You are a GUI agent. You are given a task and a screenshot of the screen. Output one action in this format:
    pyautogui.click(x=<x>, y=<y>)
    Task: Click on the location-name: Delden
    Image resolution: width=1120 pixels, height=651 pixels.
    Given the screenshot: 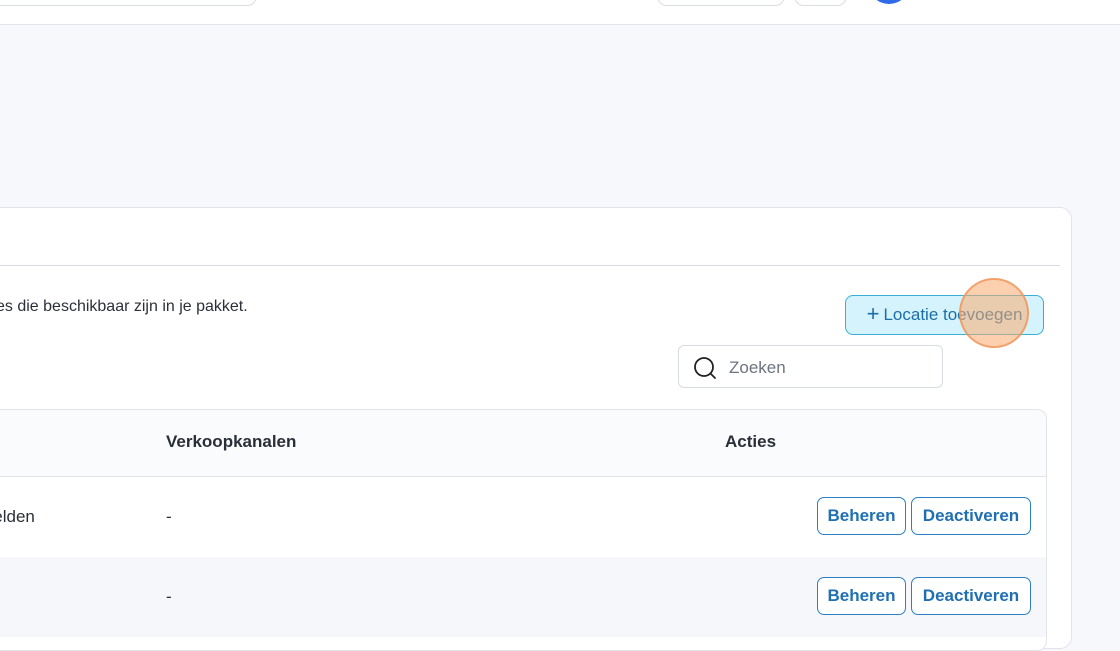 What is the action you would take?
    pyautogui.click(x=17, y=516)
    